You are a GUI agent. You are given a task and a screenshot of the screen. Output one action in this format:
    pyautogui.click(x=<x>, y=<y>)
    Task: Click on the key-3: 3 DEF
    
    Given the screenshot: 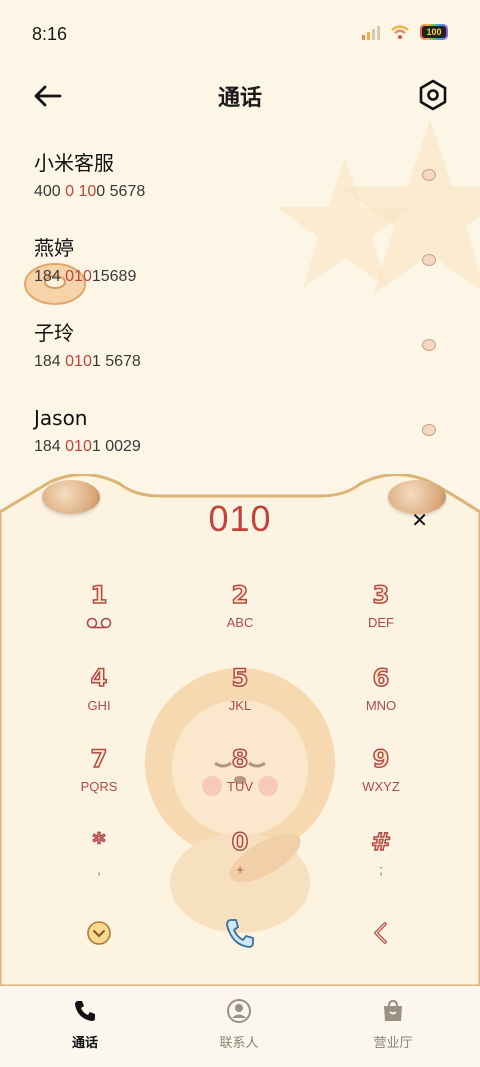 What is the action you would take?
    pyautogui.click(x=381, y=615)
    